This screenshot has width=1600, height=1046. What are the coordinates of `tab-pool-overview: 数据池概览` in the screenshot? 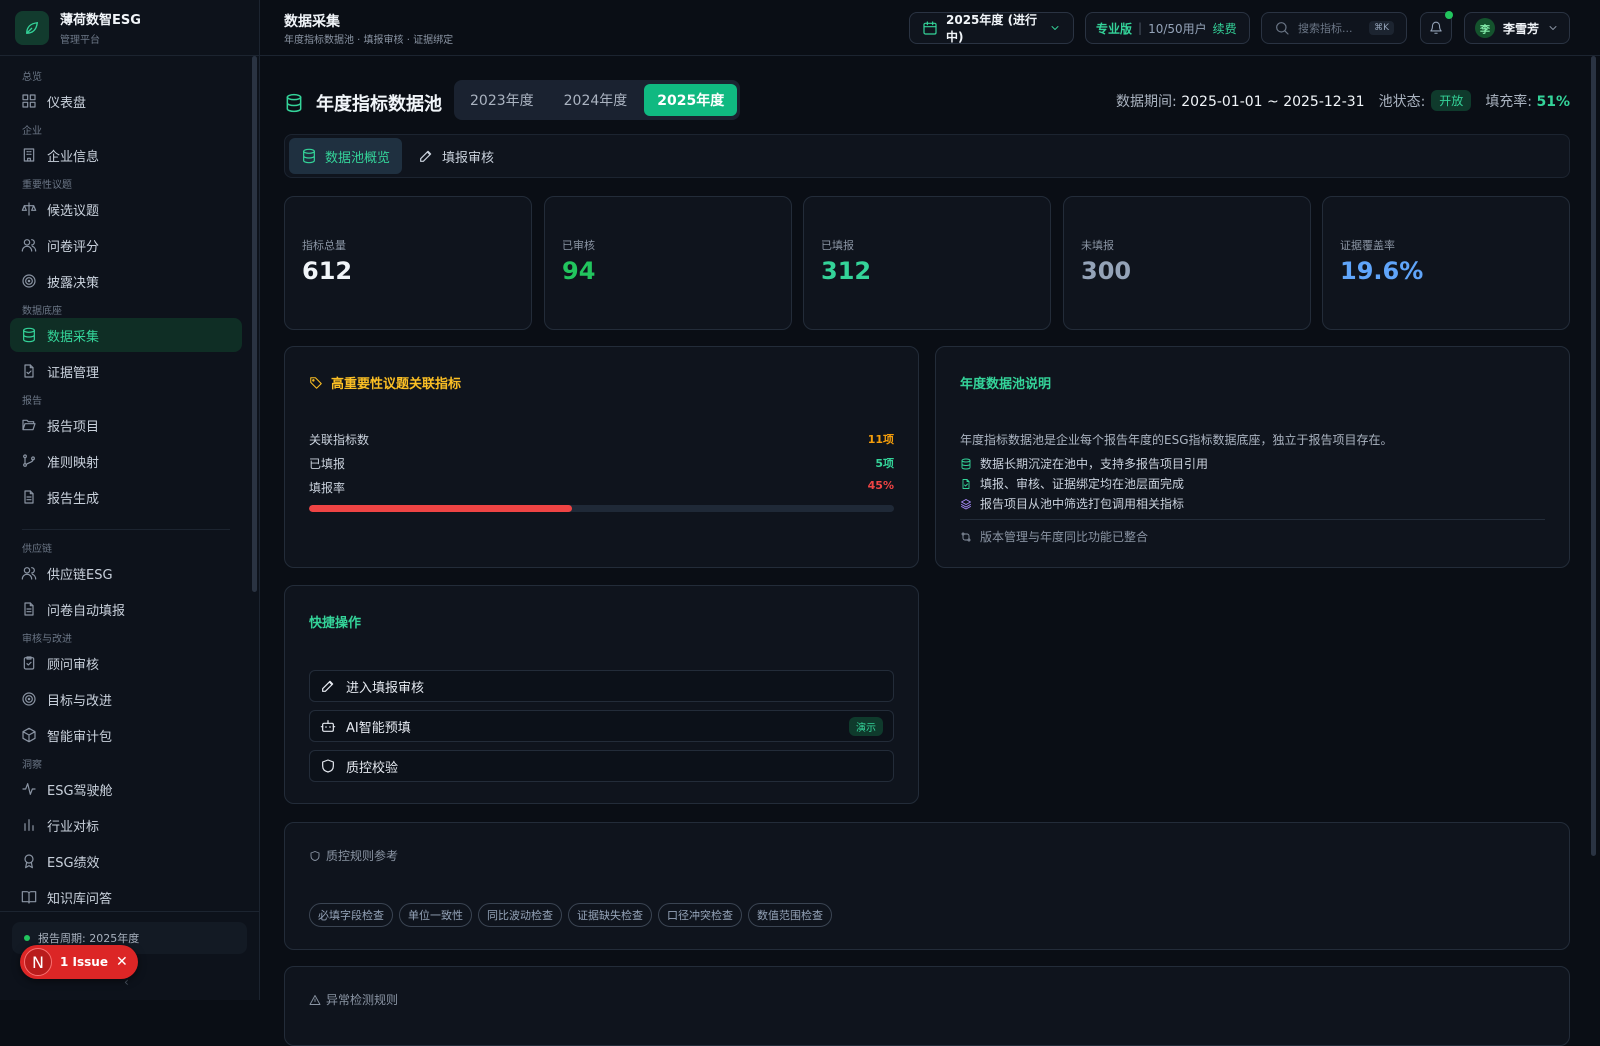 It's located at (346, 156).